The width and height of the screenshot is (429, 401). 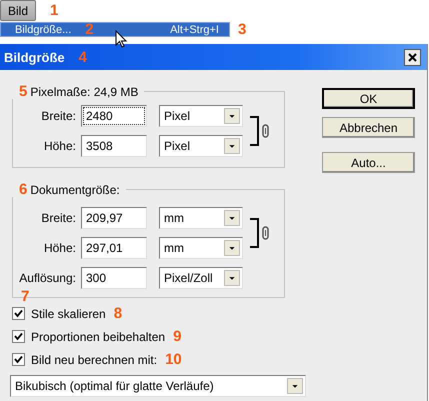 What do you see at coordinates (25, 296) in the screenshot?
I see `annotation-number: 7` at bounding box center [25, 296].